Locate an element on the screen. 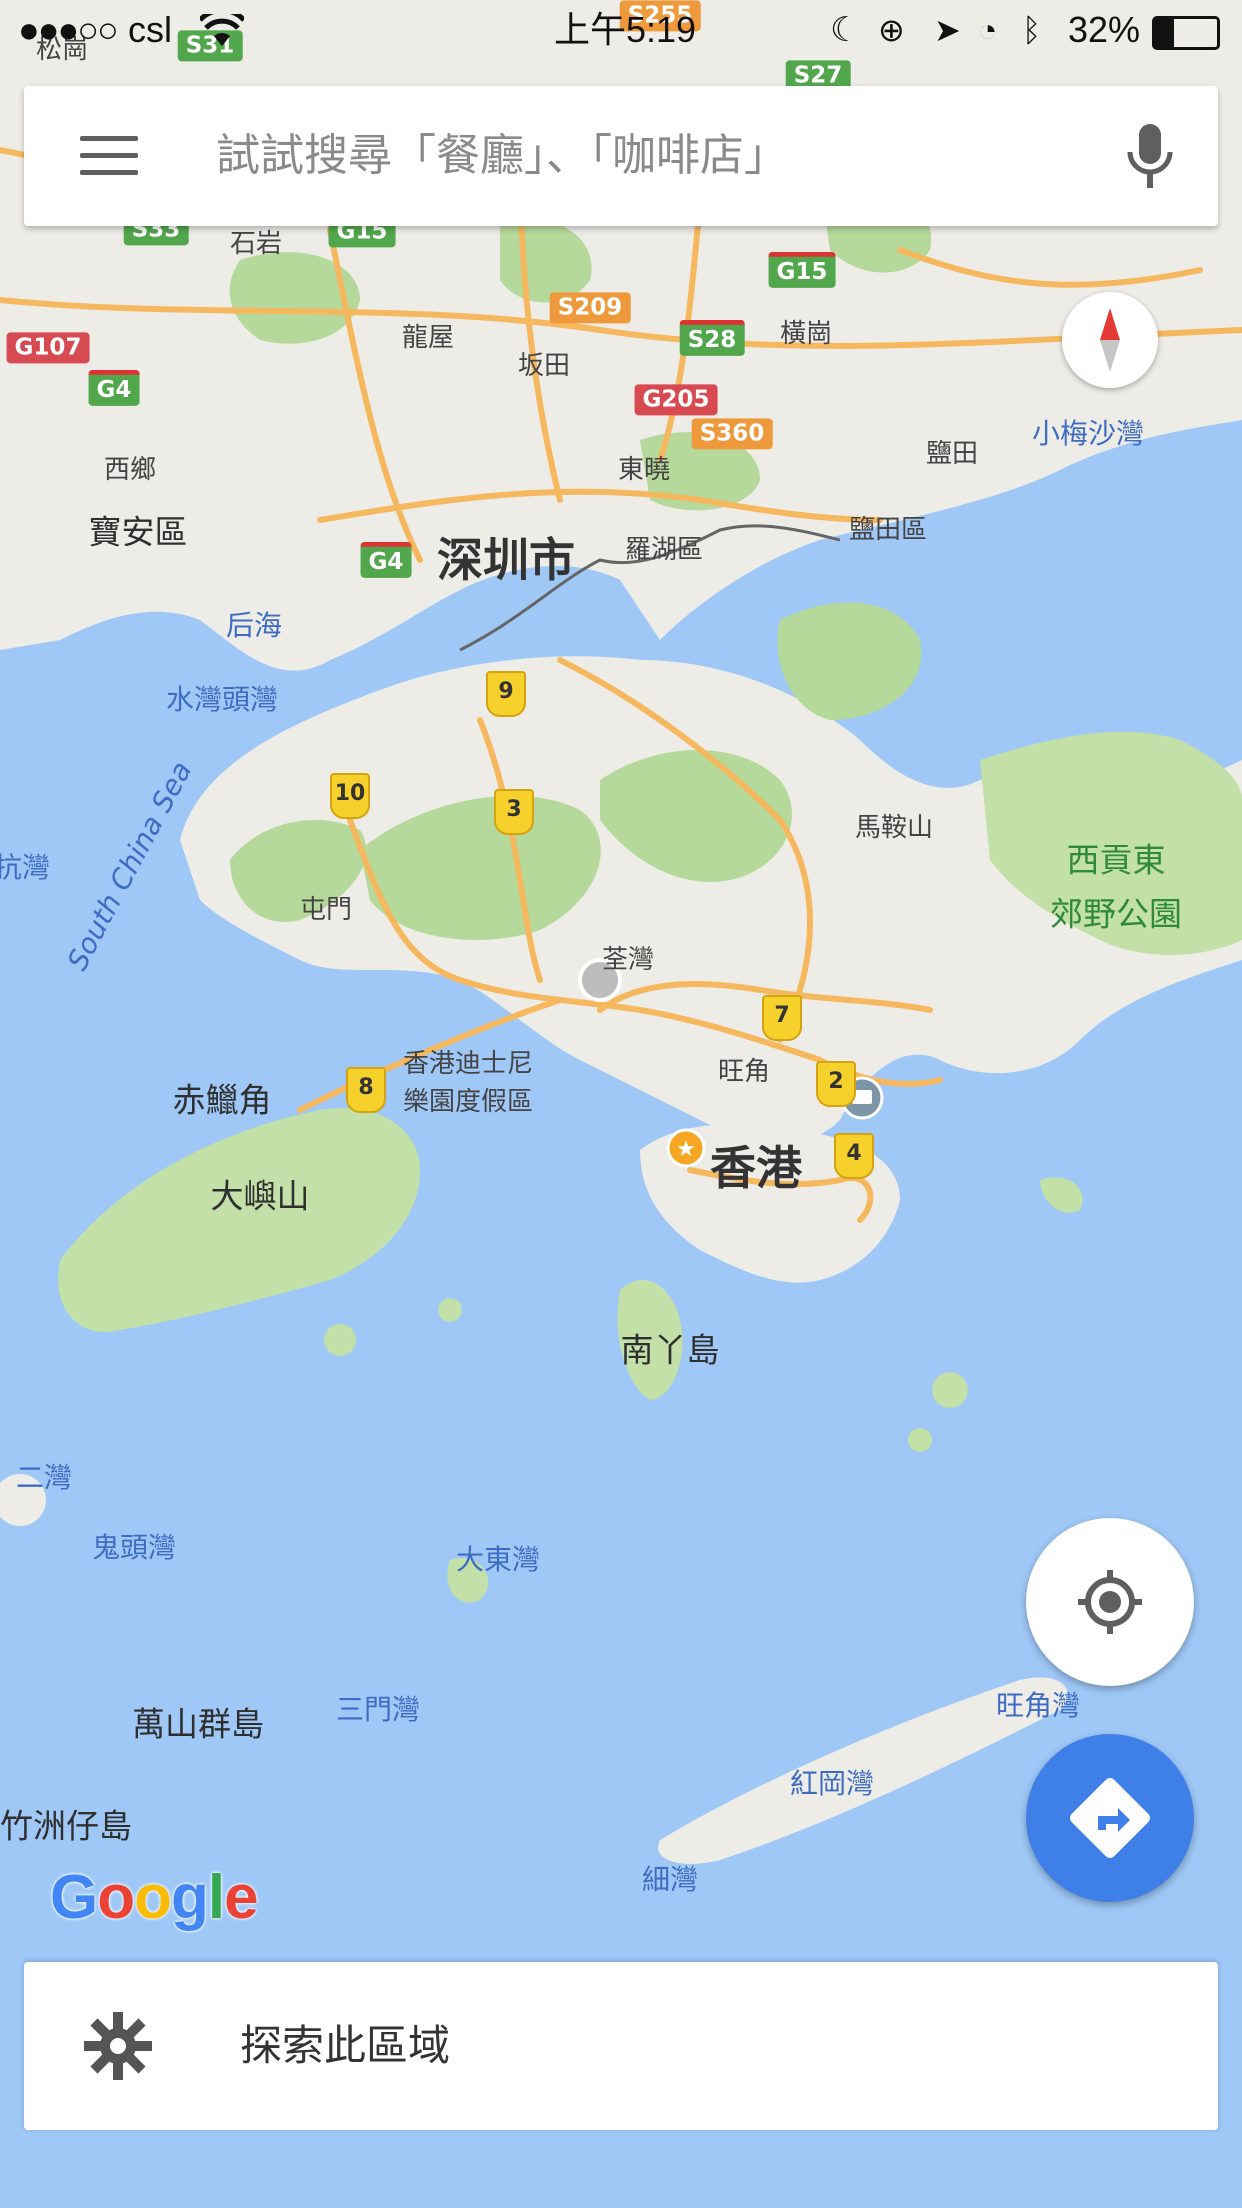 The height and width of the screenshot is (2208, 1242). map-label: 坂田 is located at coordinates (544, 366).